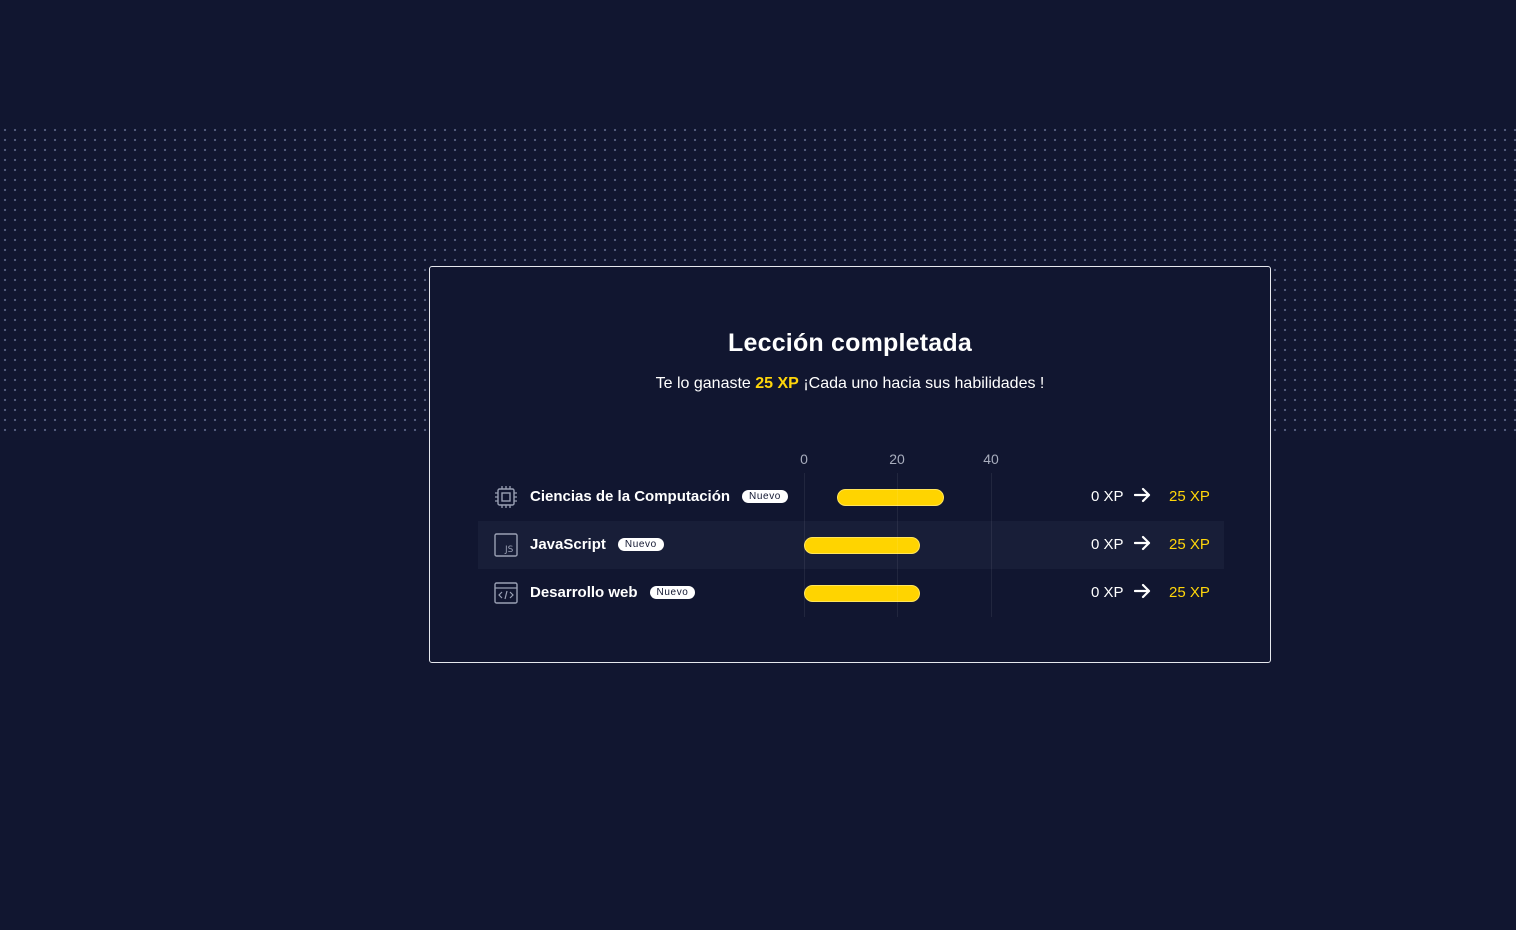  What do you see at coordinates (568, 544) in the screenshot?
I see `skill-name-text: JavaScript` at bounding box center [568, 544].